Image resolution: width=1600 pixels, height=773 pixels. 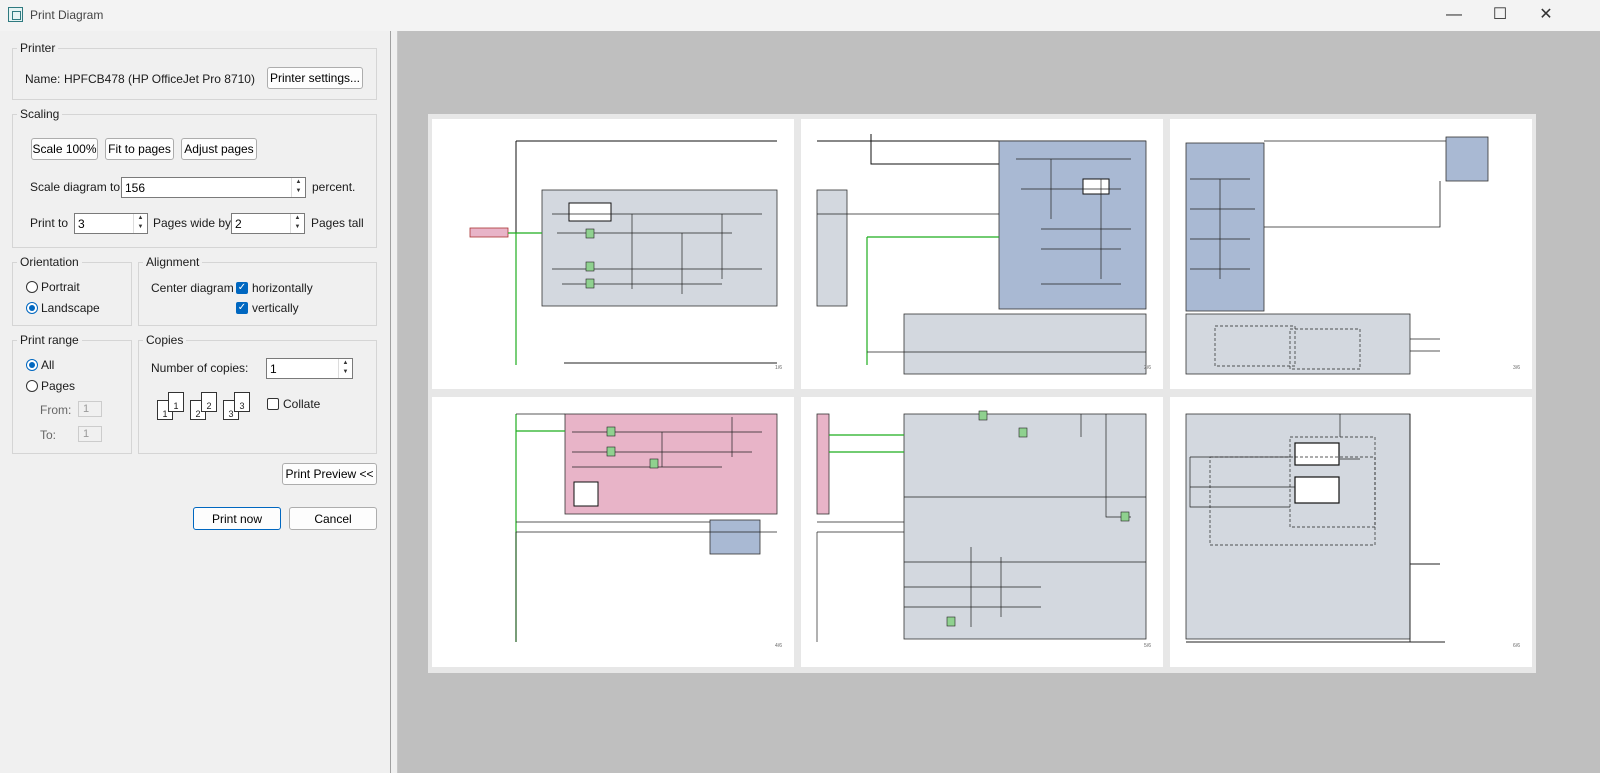 I want to click on collate-page-icon: 1, so click(x=176, y=402).